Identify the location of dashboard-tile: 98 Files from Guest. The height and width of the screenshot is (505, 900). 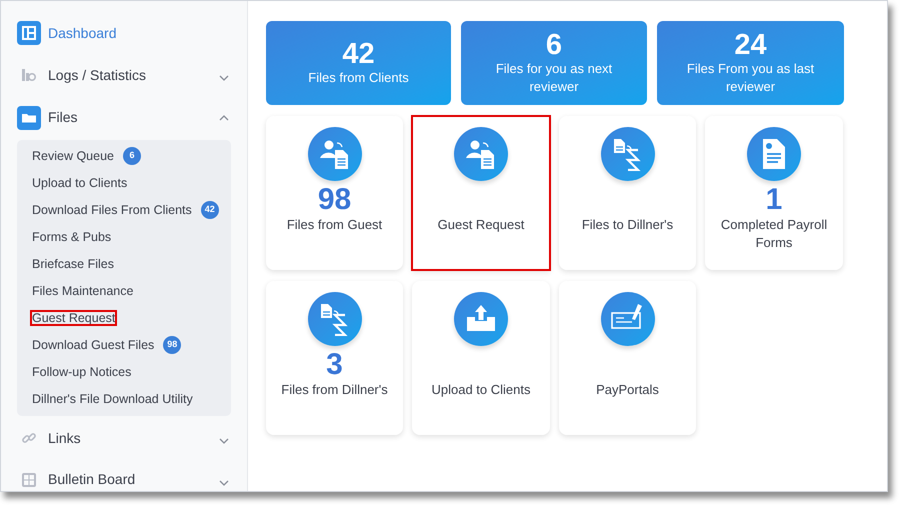
(334, 193).